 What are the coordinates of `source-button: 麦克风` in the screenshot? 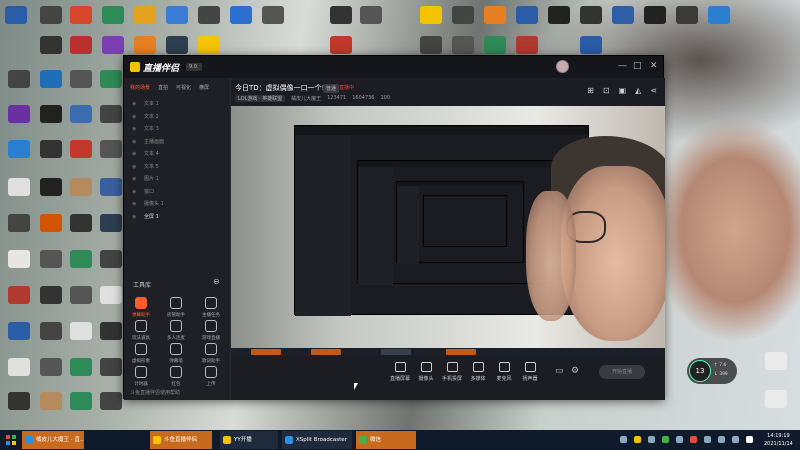 It's located at (504, 372).